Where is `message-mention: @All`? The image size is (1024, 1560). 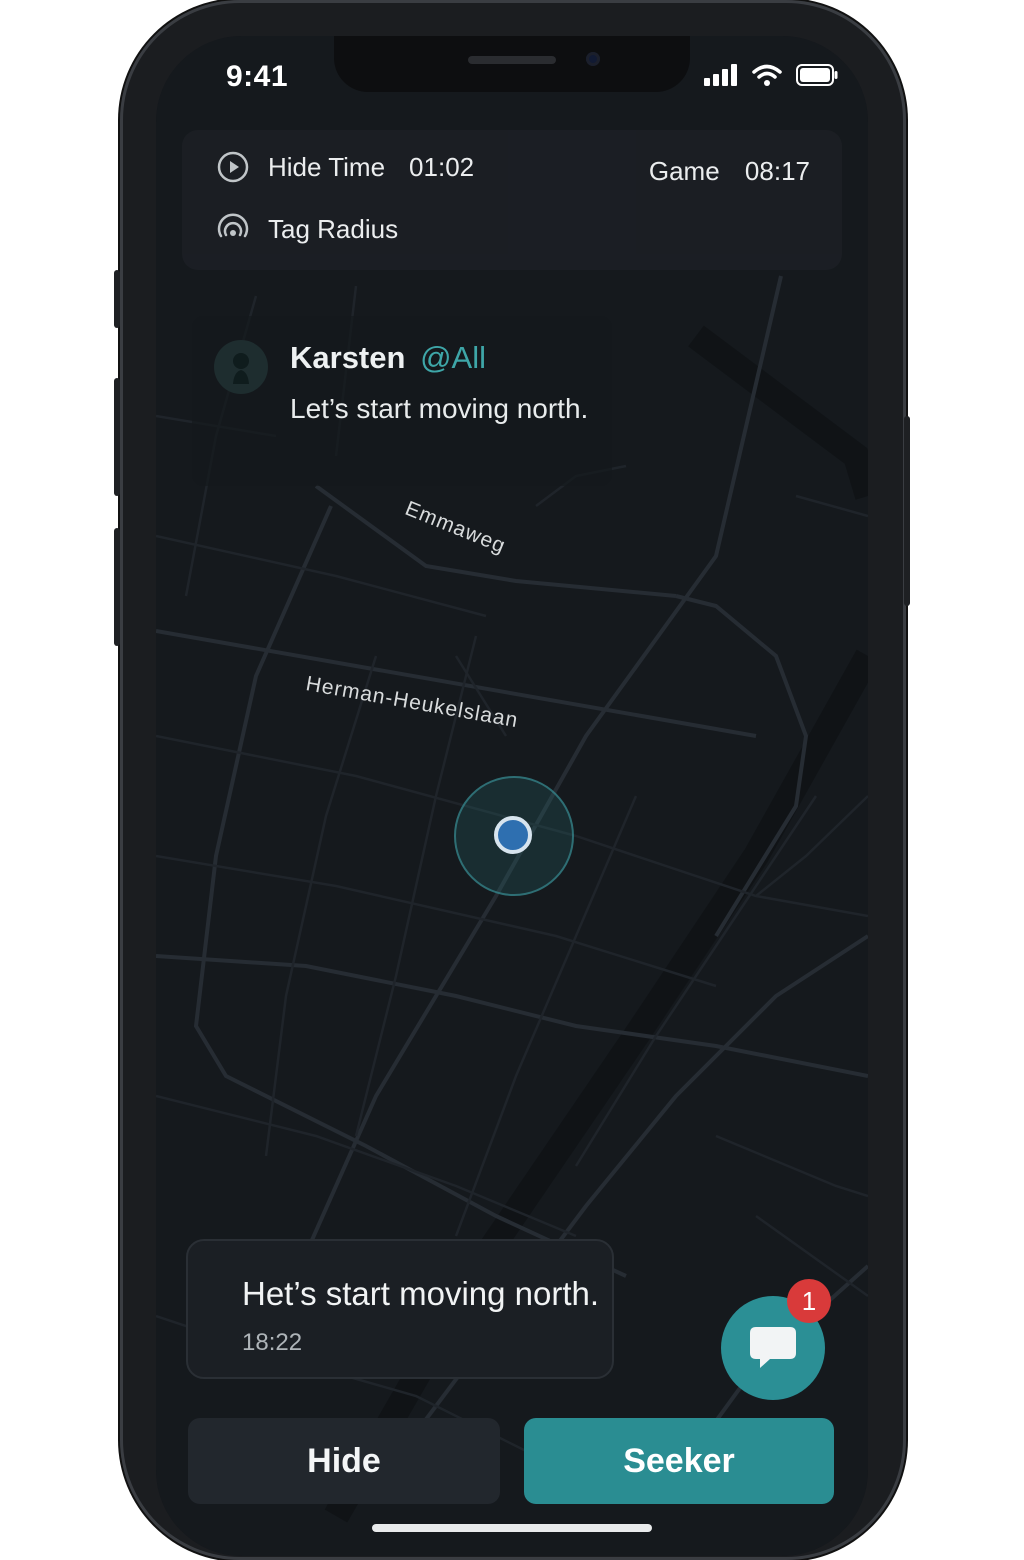 message-mention: @All is located at coordinates (453, 357).